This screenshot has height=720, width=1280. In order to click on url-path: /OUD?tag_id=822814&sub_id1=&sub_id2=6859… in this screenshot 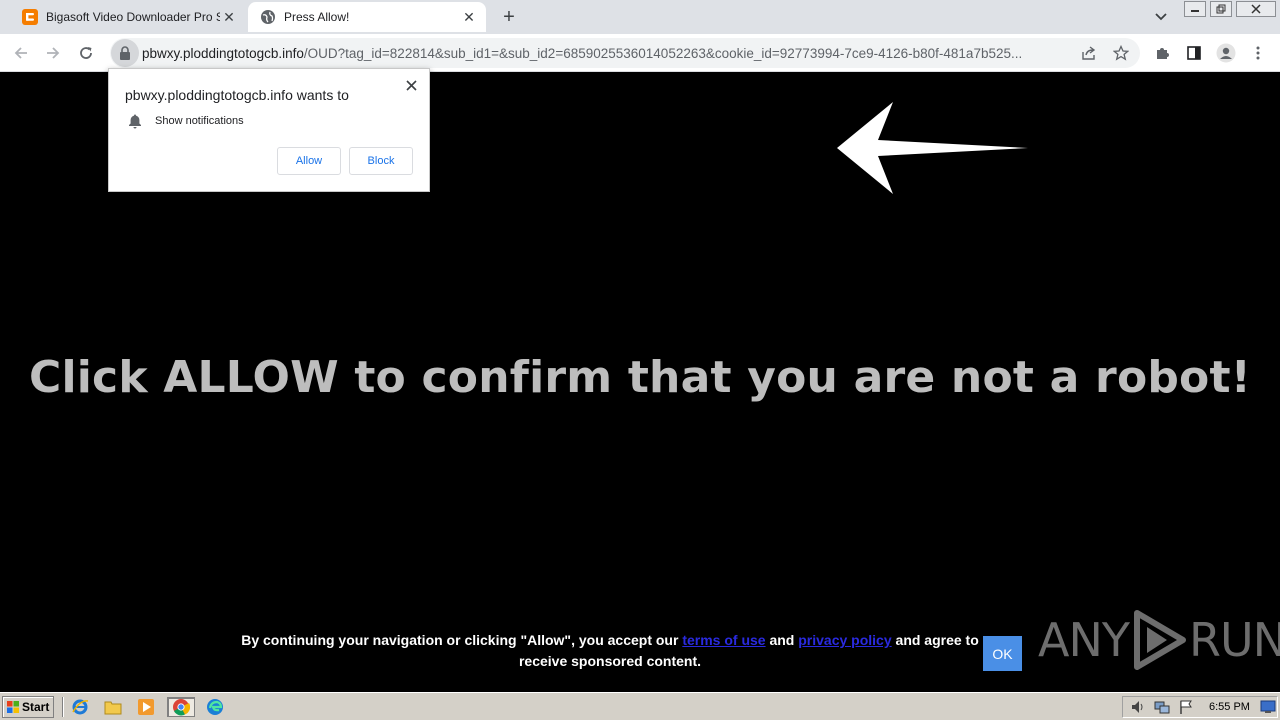, I will do `click(663, 53)`.